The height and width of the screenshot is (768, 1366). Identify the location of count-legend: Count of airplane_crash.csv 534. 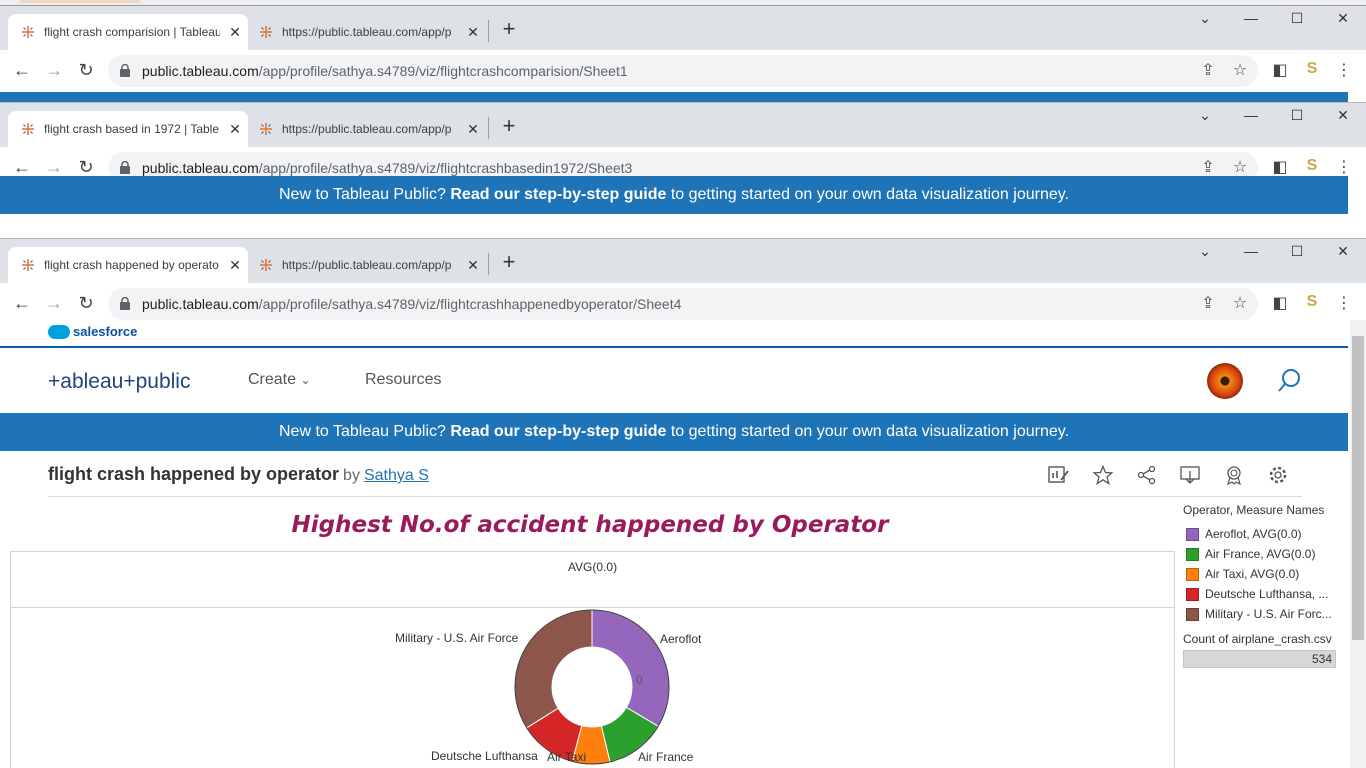
(1263, 650).